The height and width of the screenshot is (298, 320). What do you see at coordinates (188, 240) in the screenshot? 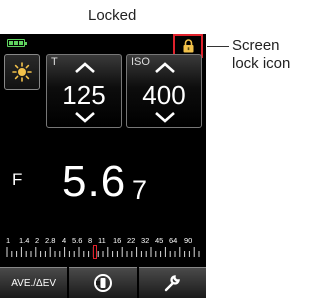
I see `scale-label: 90` at bounding box center [188, 240].